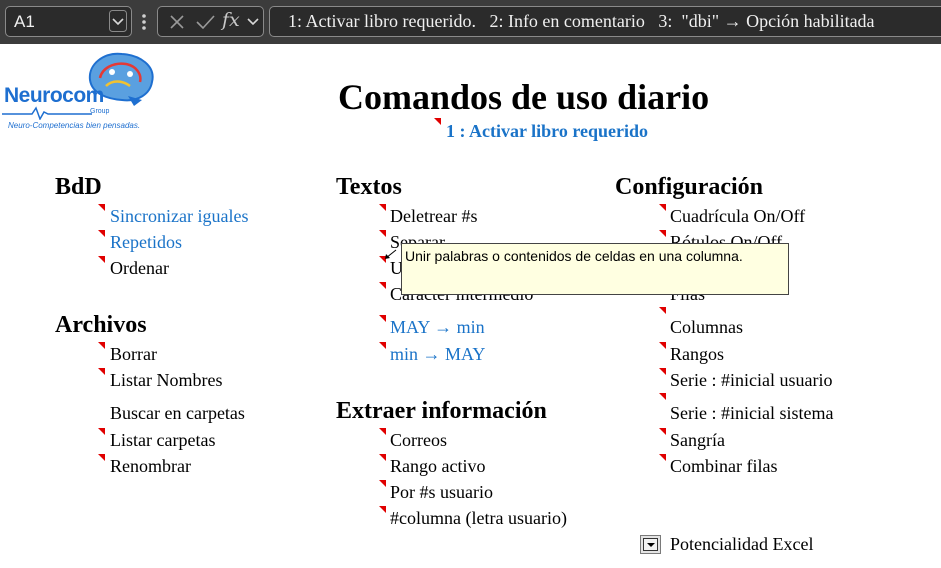  Describe the element at coordinates (146, 242) in the screenshot. I see `command-repetidos: Repetidos` at that location.